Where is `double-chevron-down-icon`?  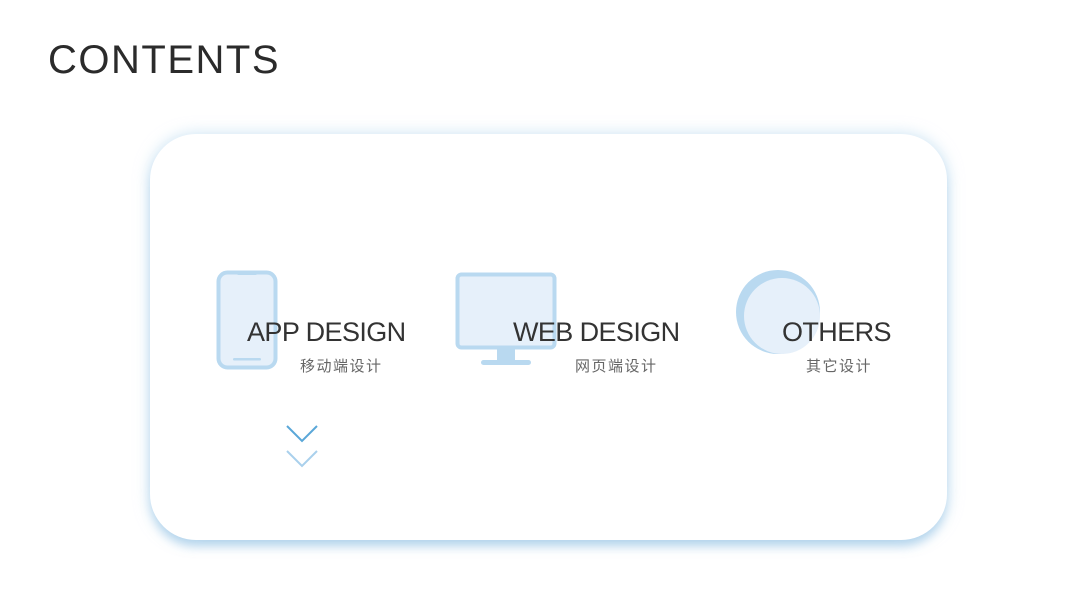
double-chevron-down-icon is located at coordinates (302, 447).